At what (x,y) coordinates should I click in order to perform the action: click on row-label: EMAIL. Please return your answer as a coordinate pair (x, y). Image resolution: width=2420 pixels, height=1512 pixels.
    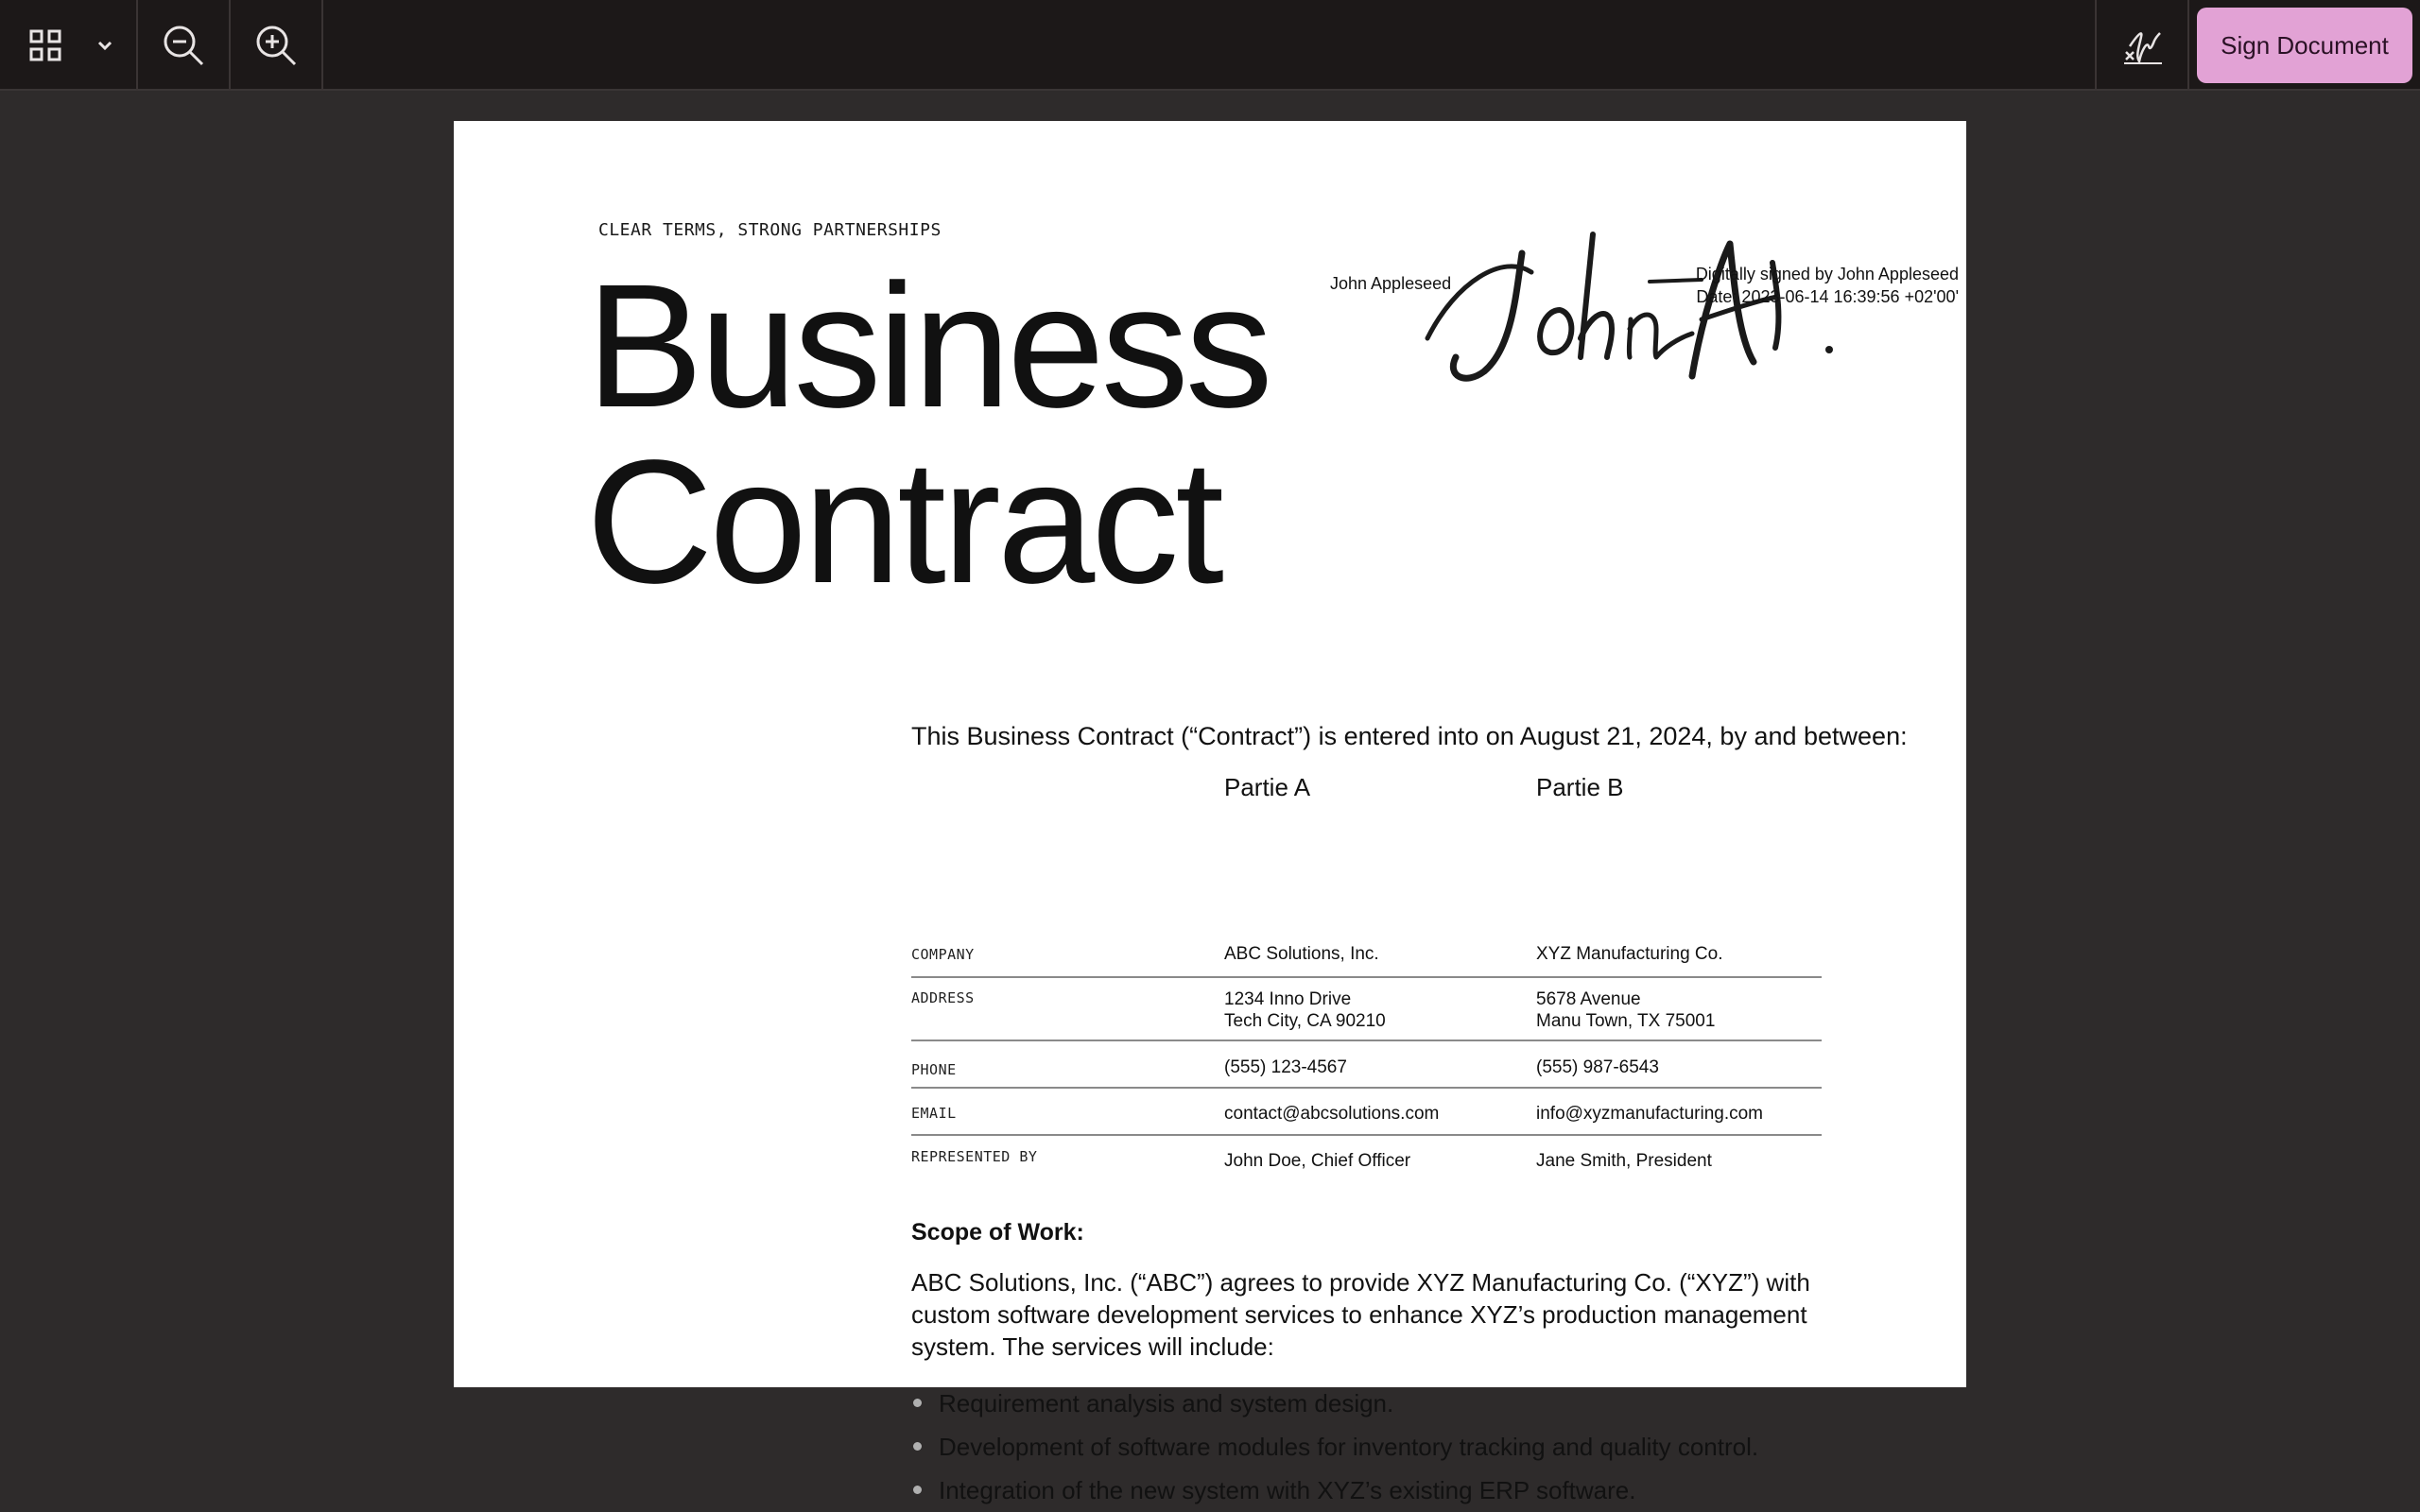
    Looking at the image, I should click on (934, 1113).